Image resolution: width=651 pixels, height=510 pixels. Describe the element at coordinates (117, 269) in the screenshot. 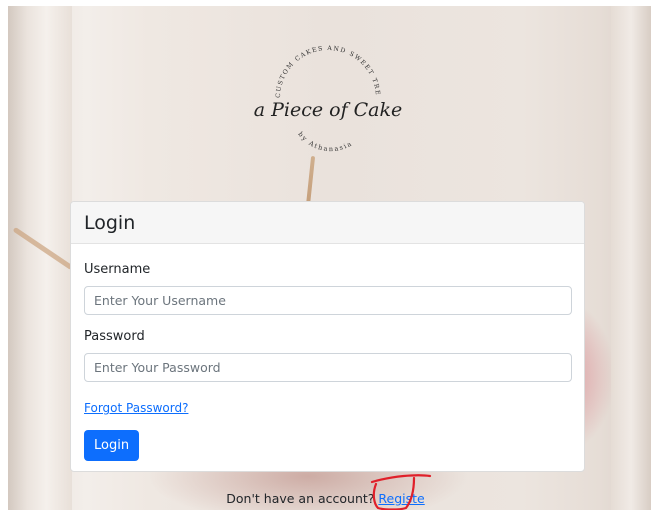

I see `username-label: Username` at that location.